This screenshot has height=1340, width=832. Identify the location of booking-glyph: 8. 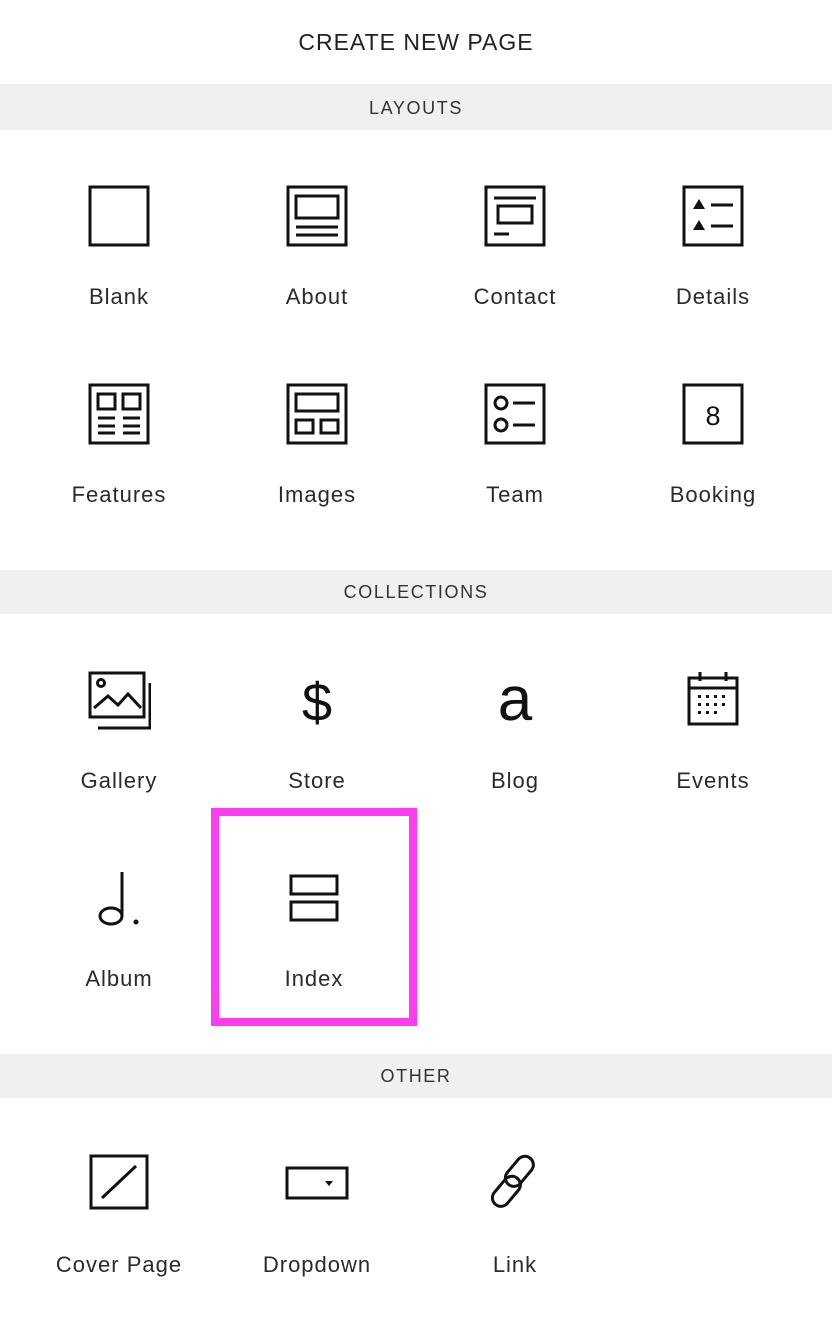
(712, 416).